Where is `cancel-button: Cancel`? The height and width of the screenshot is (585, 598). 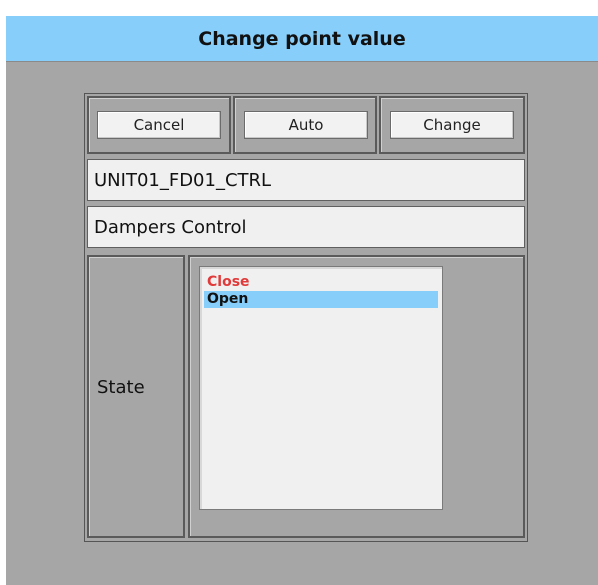
cancel-button: Cancel is located at coordinates (159, 125).